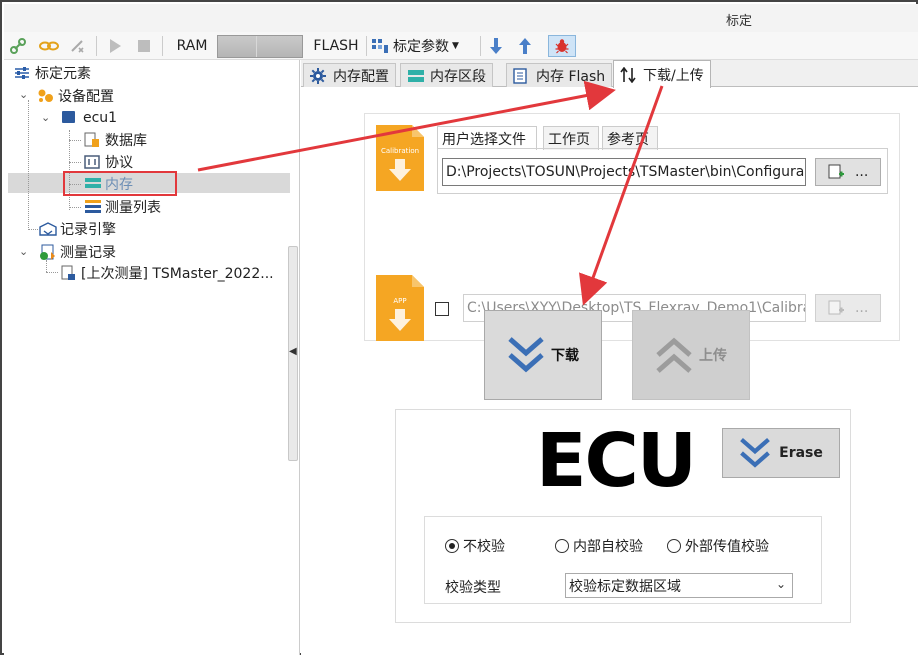 This screenshot has width=918, height=655. I want to click on tree-item-root: 标定元素, so click(52, 73).